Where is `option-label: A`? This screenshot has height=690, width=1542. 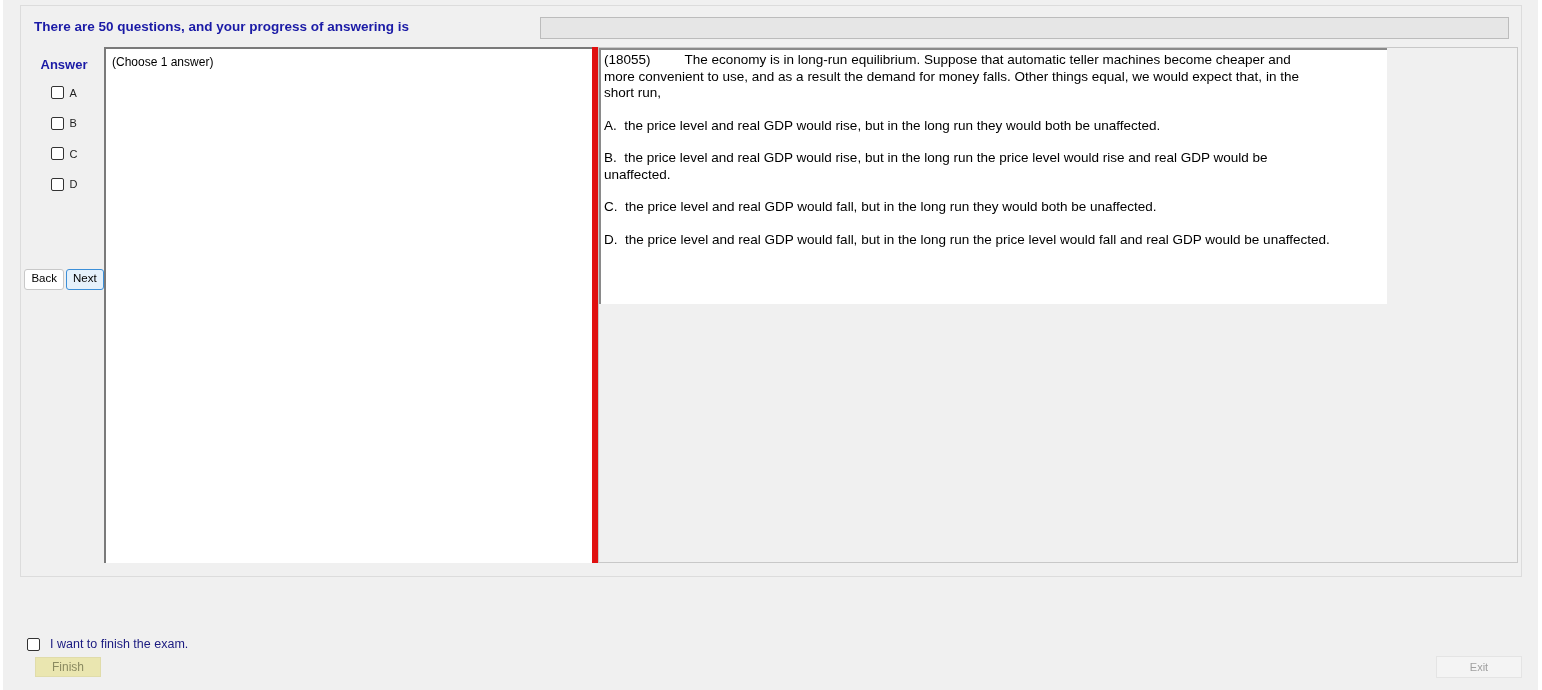
option-label: A is located at coordinates (73, 93).